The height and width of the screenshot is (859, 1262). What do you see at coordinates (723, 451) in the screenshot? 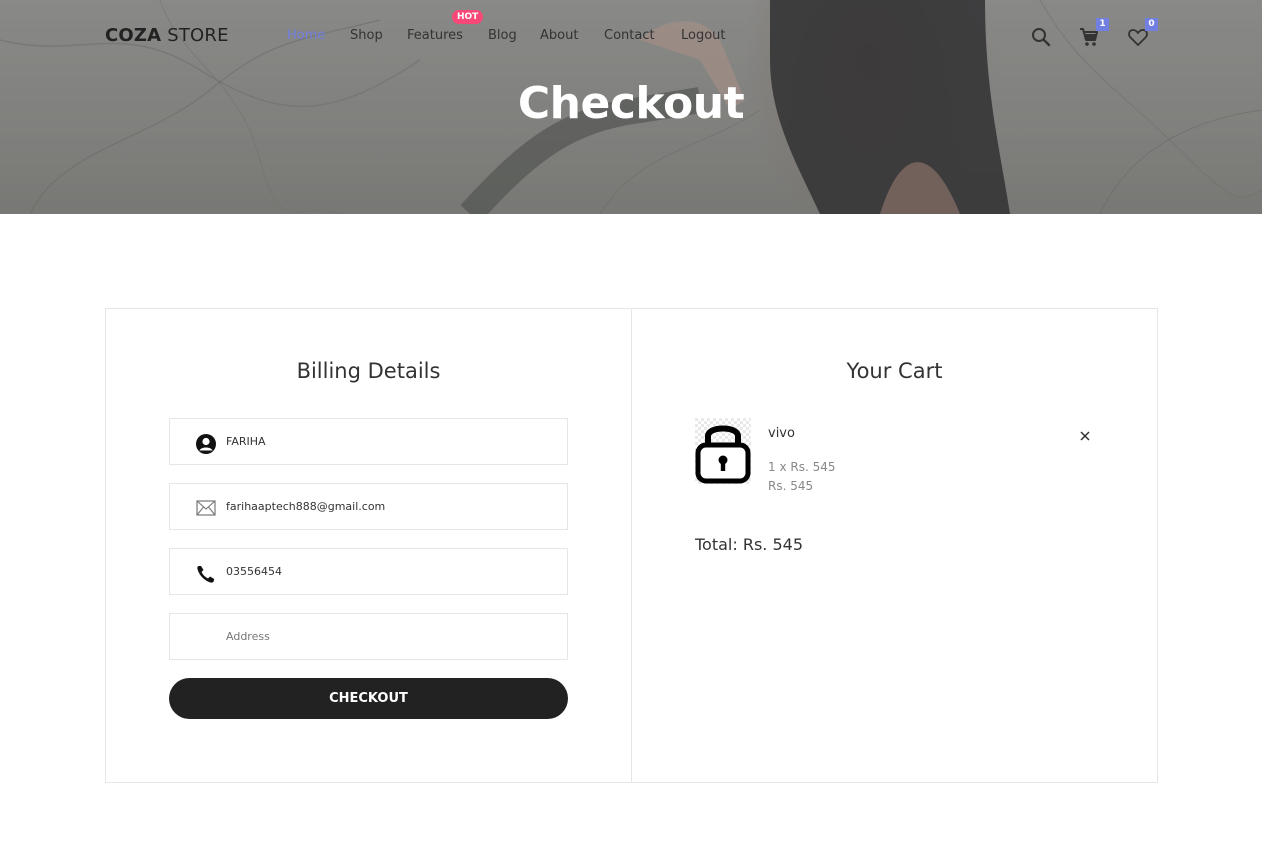
I see `lock-icon` at bounding box center [723, 451].